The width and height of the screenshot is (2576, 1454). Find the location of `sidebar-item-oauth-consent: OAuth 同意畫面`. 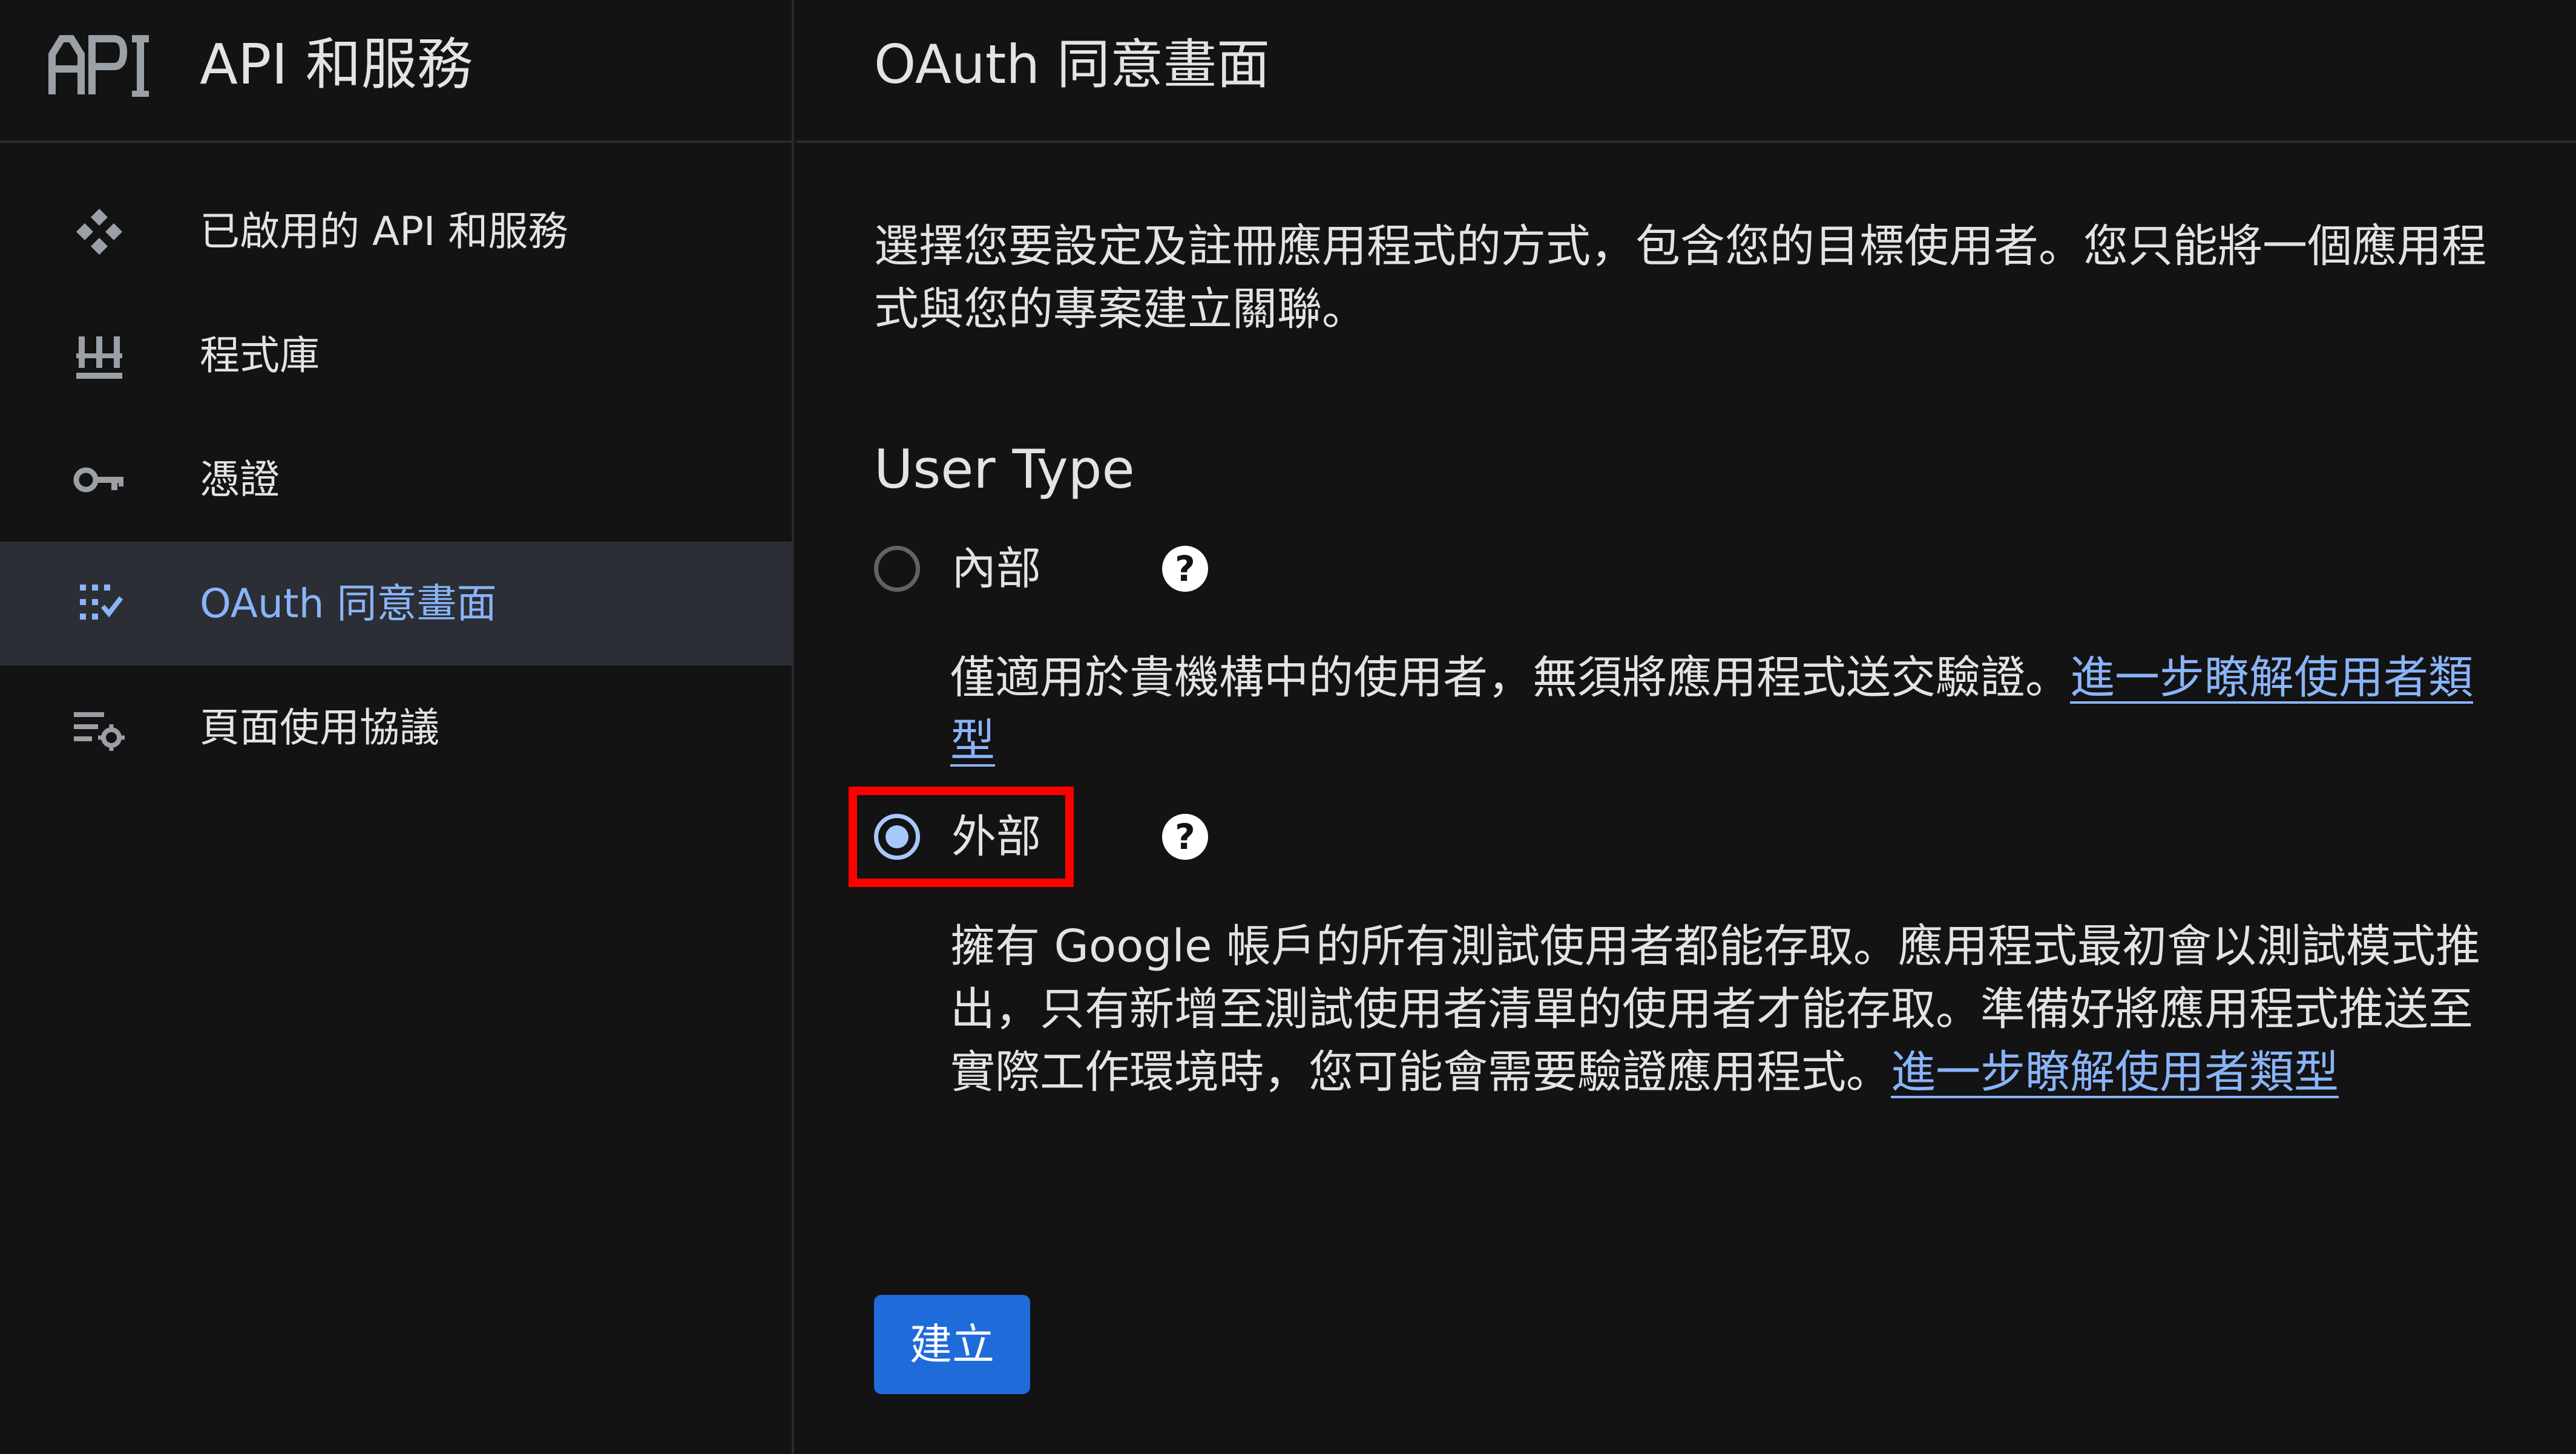

sidebar-item-oauth-consent: OAuth 同意畫面 is located at coordinates (396, 604).